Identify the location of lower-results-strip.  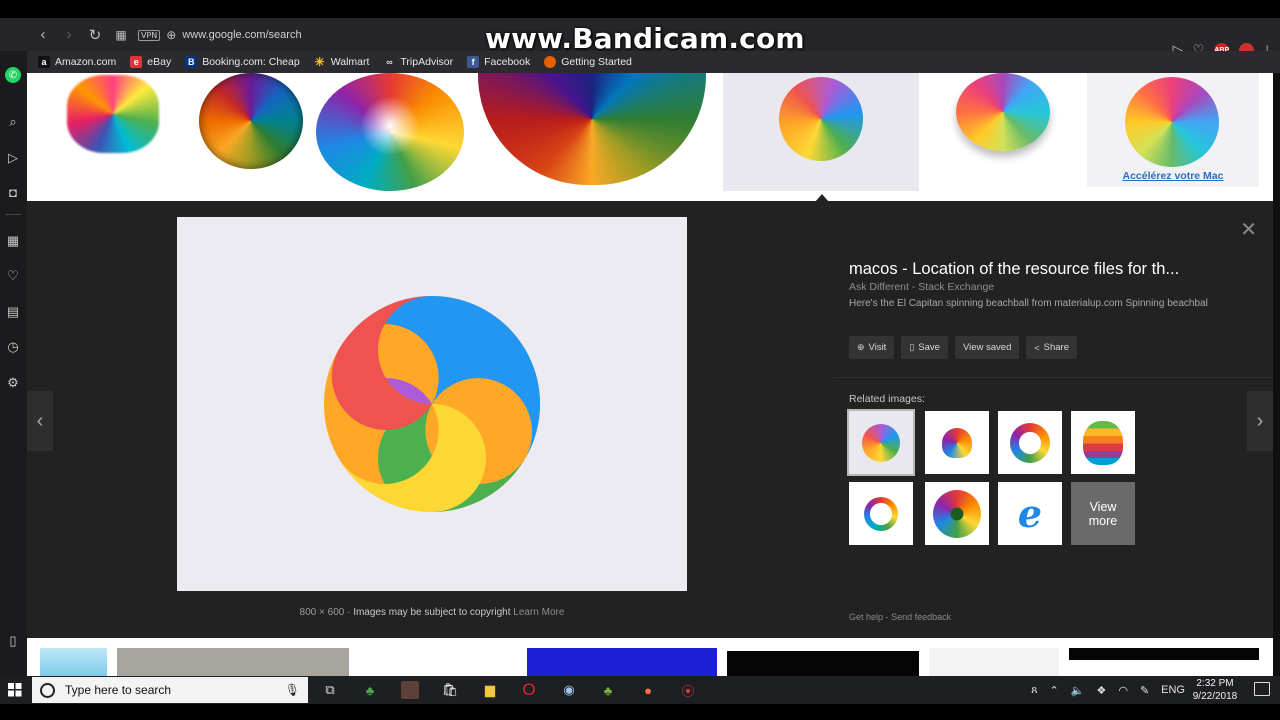
(650, 657).